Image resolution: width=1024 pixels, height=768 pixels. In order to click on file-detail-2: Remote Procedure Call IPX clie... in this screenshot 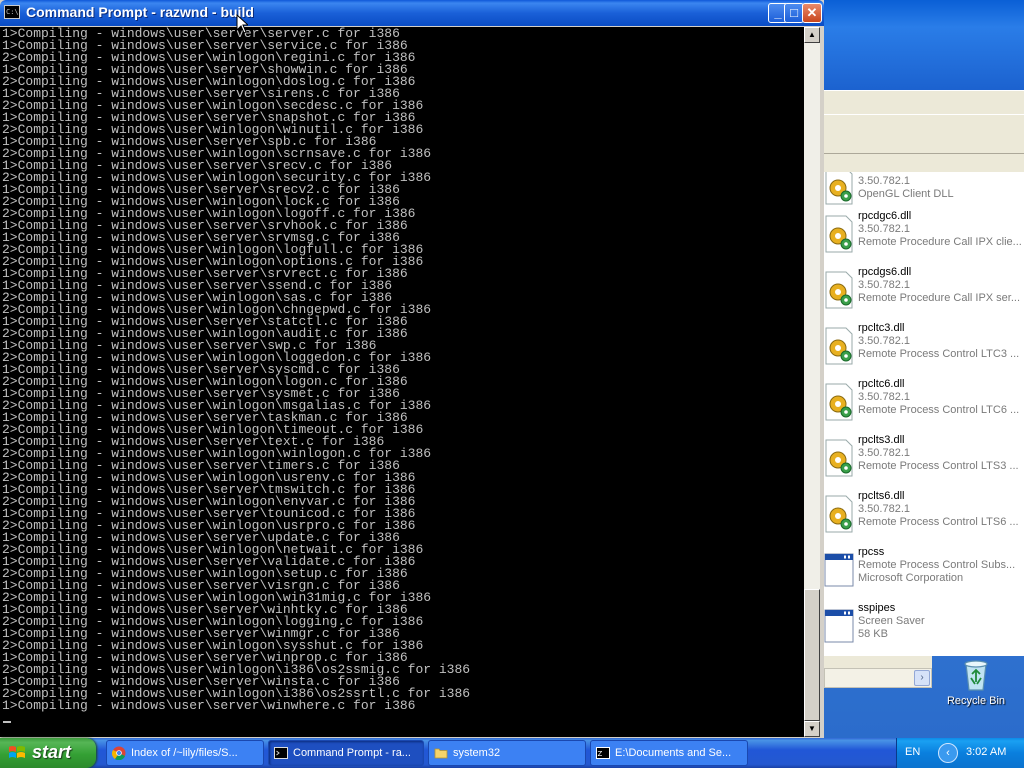, I will do `click(940, 242)`.